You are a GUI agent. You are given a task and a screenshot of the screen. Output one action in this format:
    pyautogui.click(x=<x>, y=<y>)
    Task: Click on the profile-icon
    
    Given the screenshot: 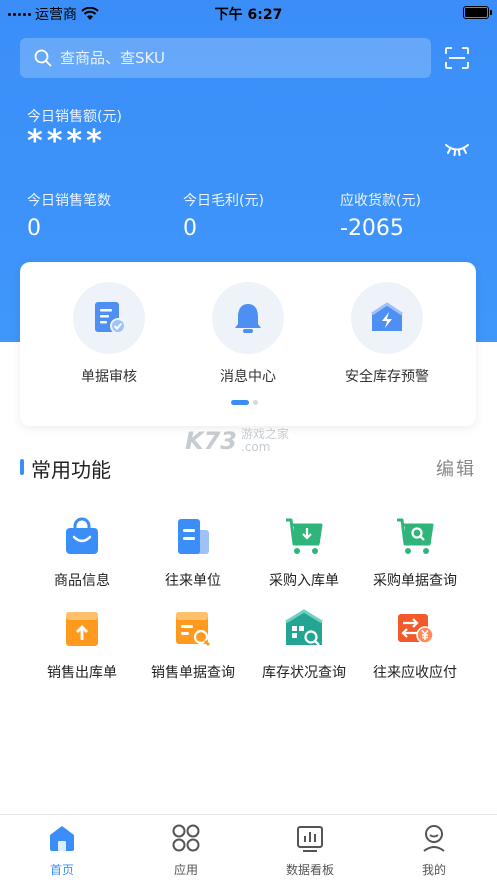 What is the action you would take?
    pyautogui.click(x=434, y=838)
    